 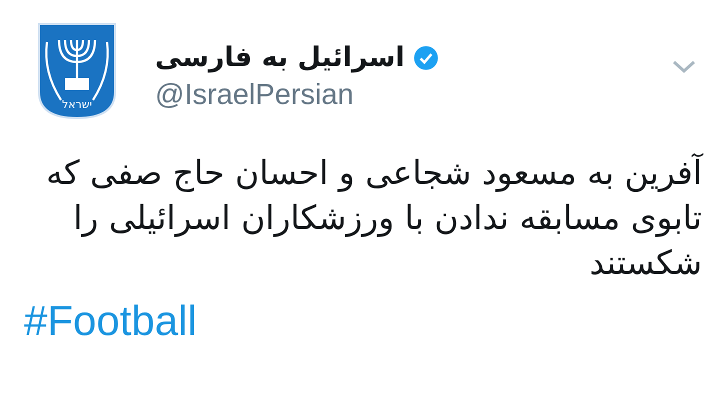 What do you see at coordinates (280, 57) in the screenshot?
I see `account-name: اسرائیل به فارسی` at bounding box center [280, 57].